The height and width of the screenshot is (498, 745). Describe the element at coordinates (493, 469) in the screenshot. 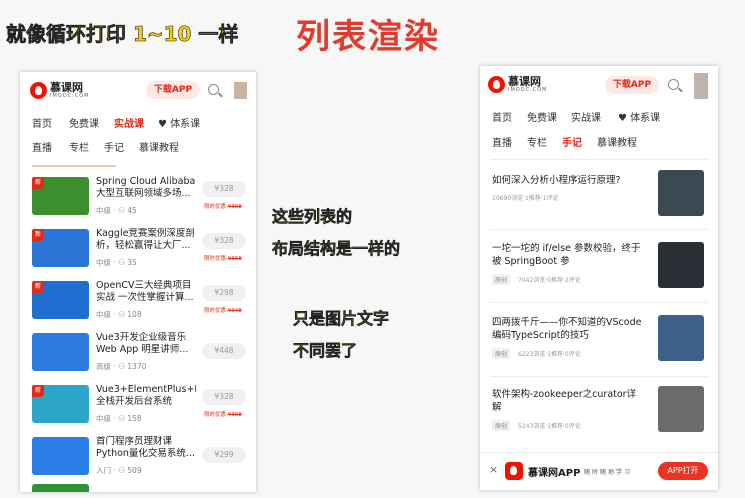

I see `close-icon: ×` at that location.